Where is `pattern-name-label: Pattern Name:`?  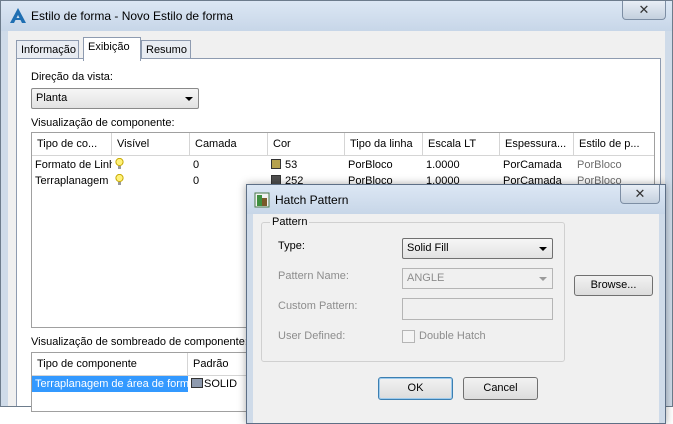 pattern-name-label: Pattern Name: is located at coordinates (313, 276).